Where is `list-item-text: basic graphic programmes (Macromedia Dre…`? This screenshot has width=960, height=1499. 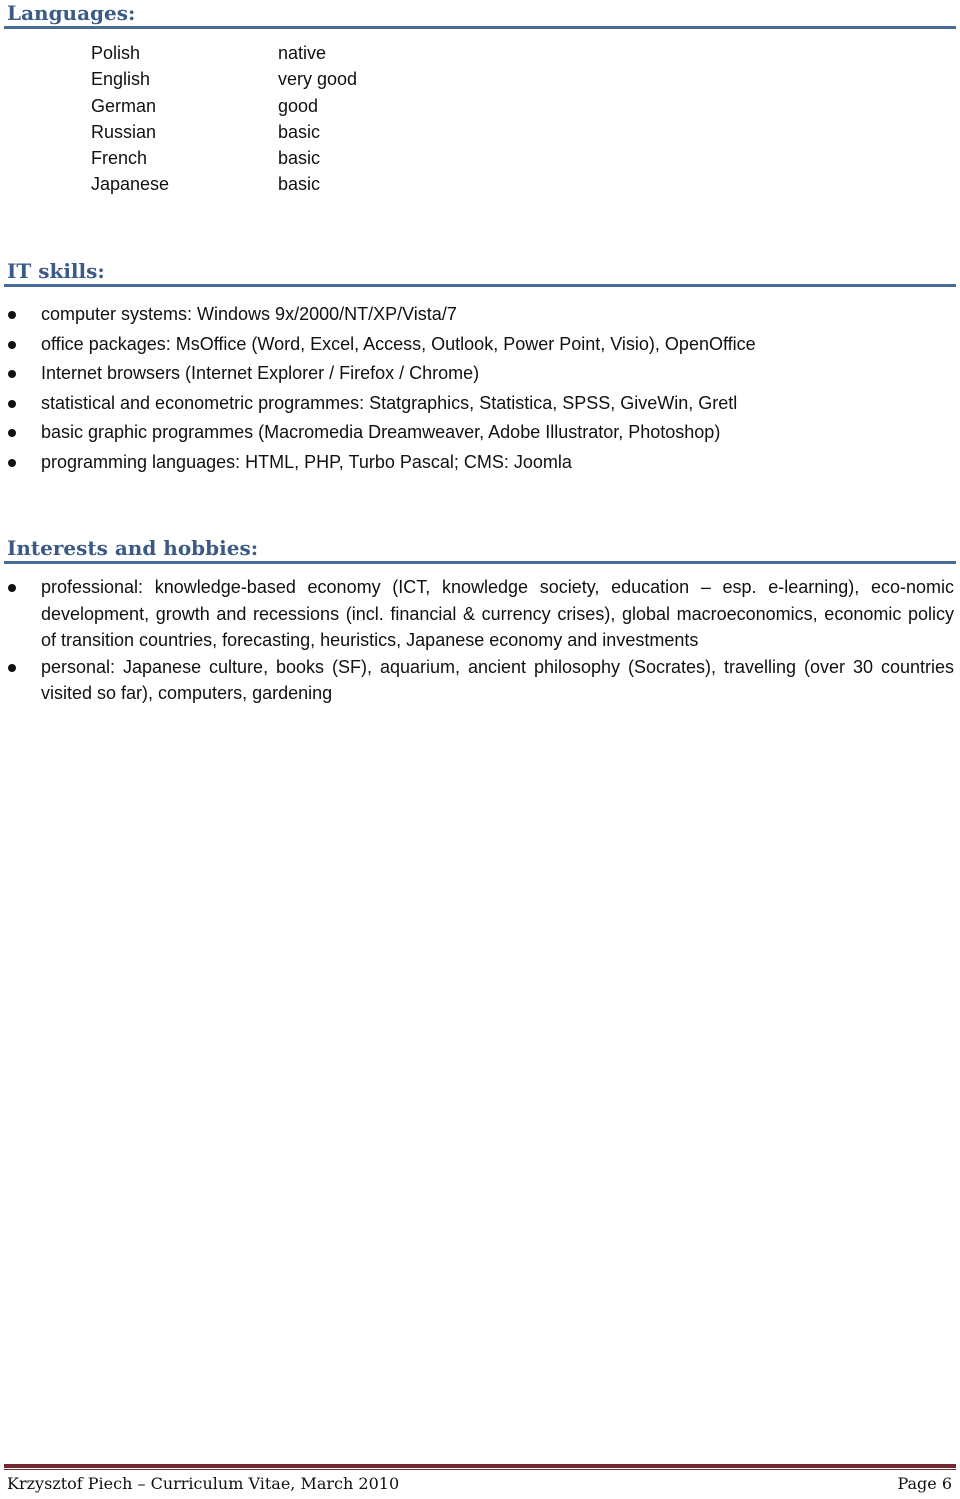
list-item-text: basic graphic programmes (Macromedia Dre… is located at coordinates (381, 432).